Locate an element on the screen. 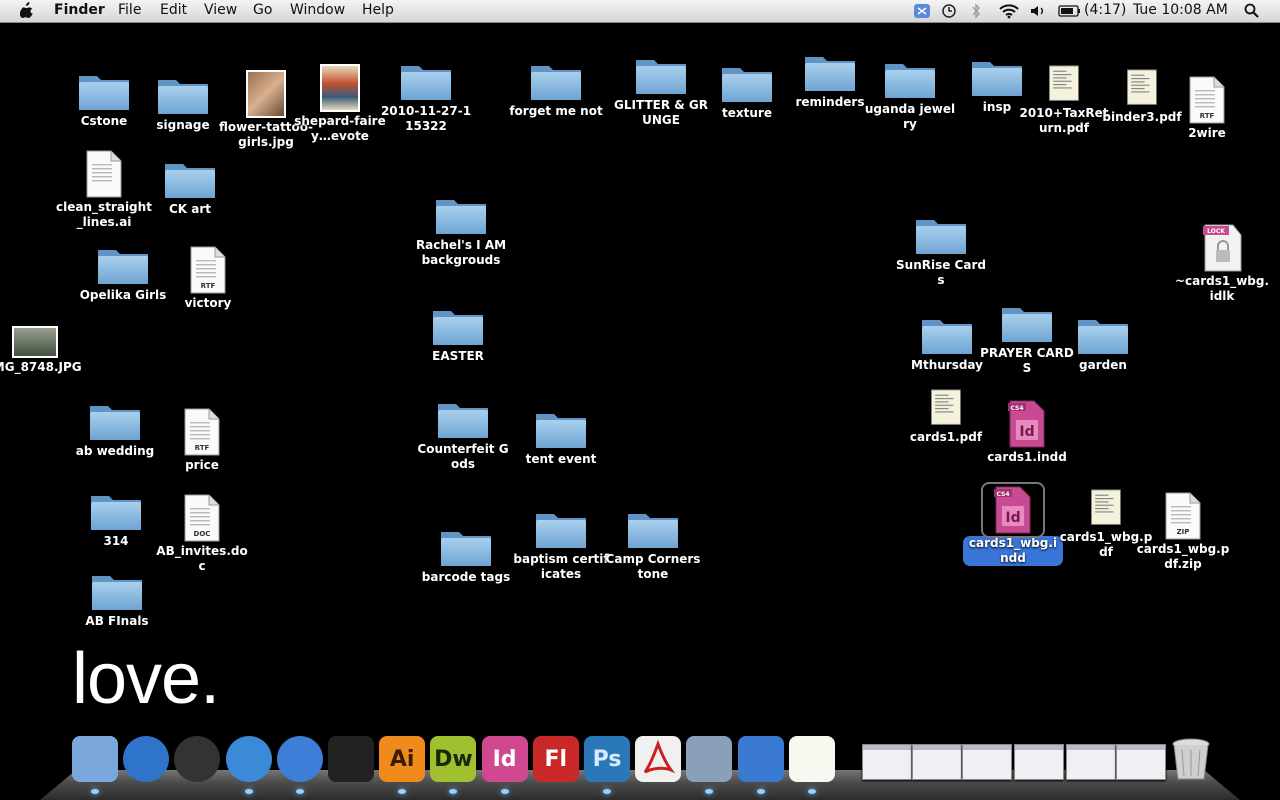 Image resolution: width=1280 pixels, height=800 pixels. desktop-item-folder: garden is located at coordinates (1103, 344).